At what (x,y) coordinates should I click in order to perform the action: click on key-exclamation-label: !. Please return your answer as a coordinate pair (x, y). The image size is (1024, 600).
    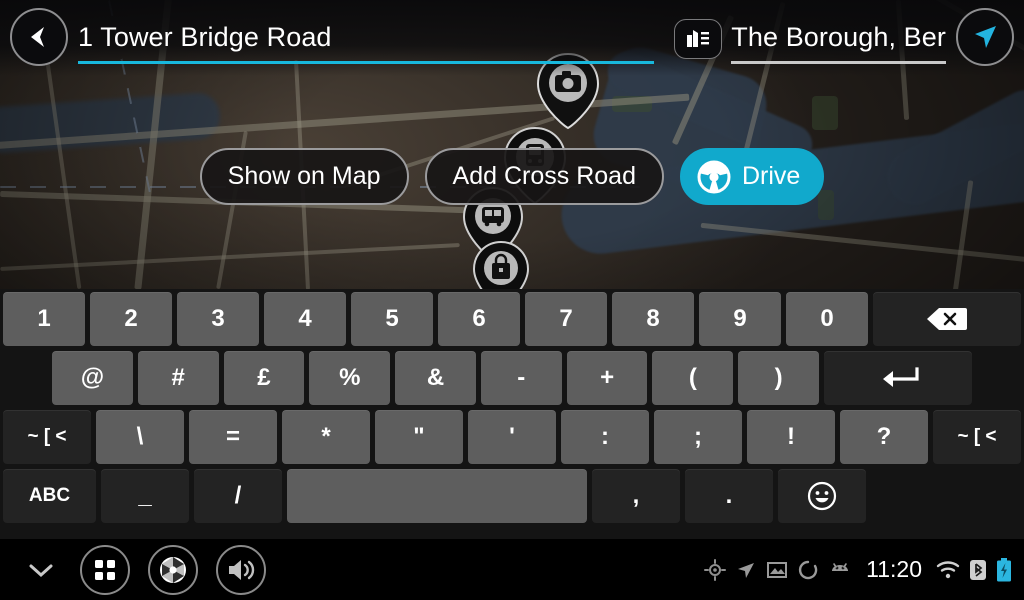
    Looking at the image, I should click on (791, 436).